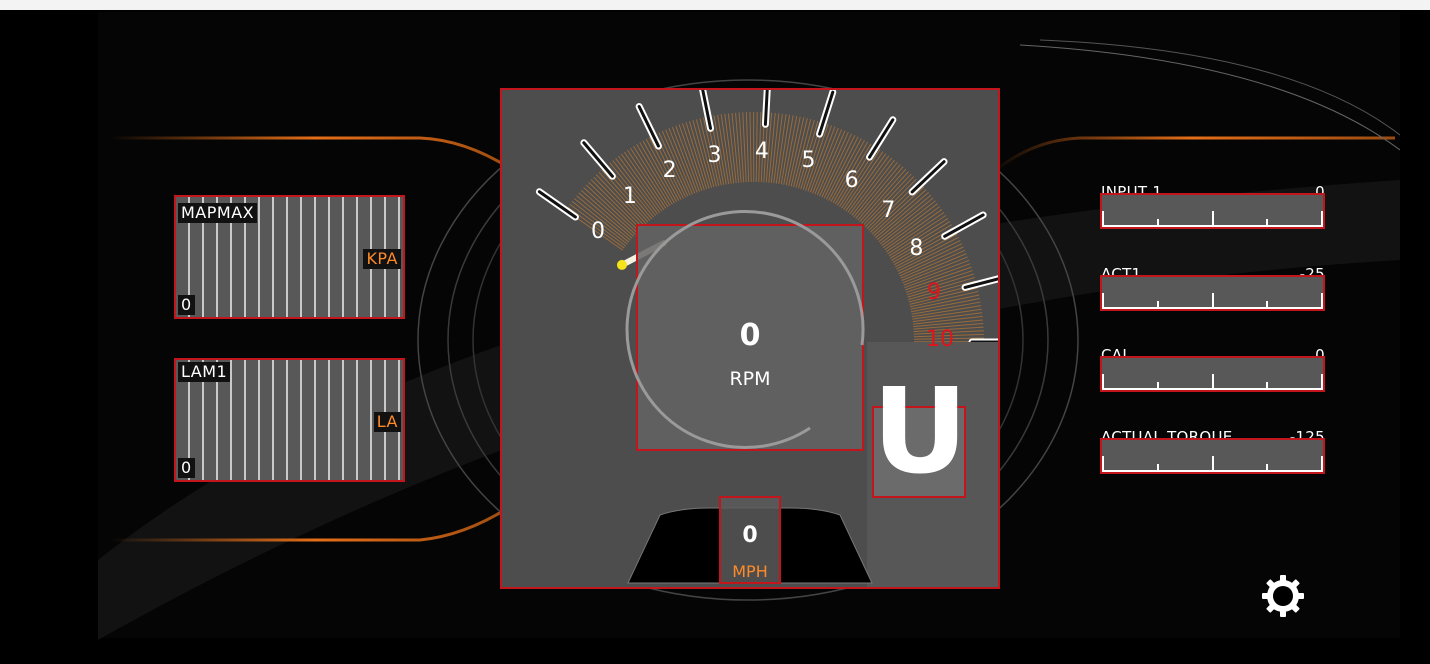  I want to click on rpm-value: 0, so click(750, 335).